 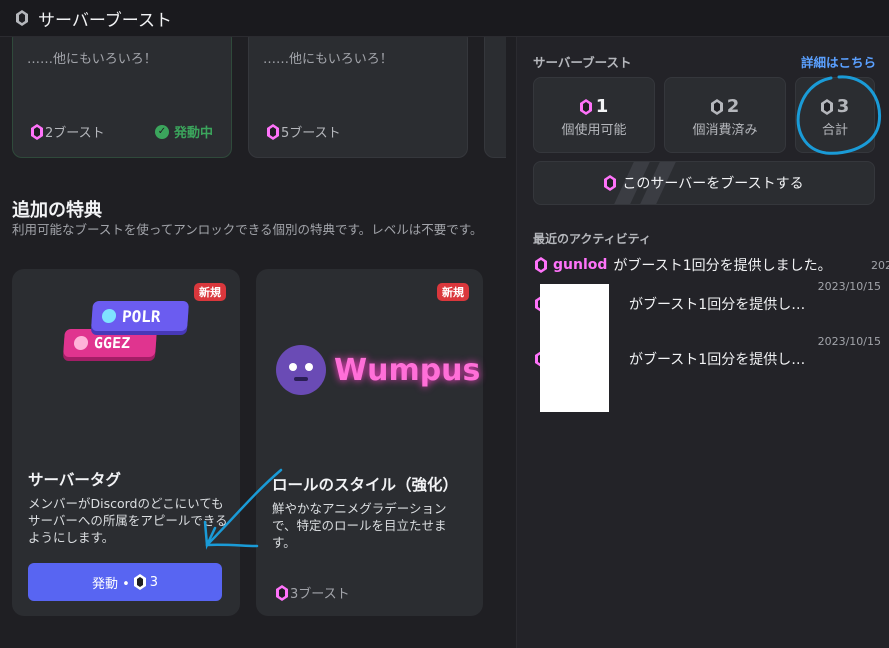 I want to click on activity-row: gunlod がブースト1回分を提供しました。 2025, so click(x=712, y=265).